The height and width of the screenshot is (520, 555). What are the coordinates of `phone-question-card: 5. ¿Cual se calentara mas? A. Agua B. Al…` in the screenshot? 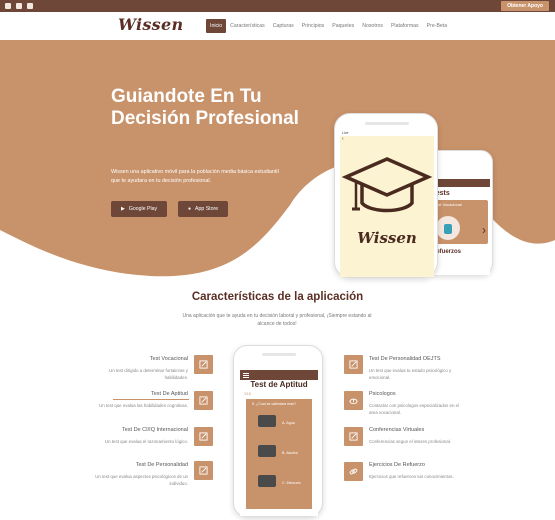 It's located at (279, 454).